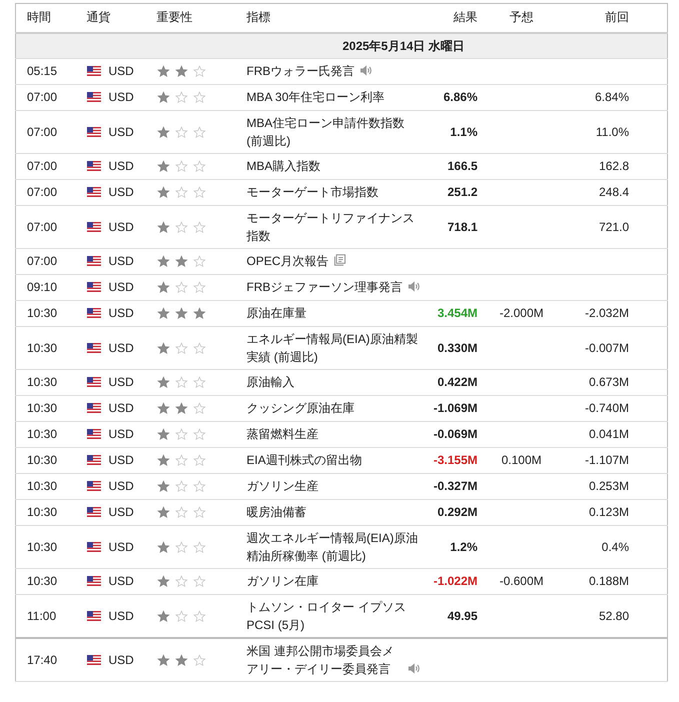 The image size is (679, 702). Describe the element at coordinates (48, 616) in the screenshot. I see `time-cell: 11:00` at that location.